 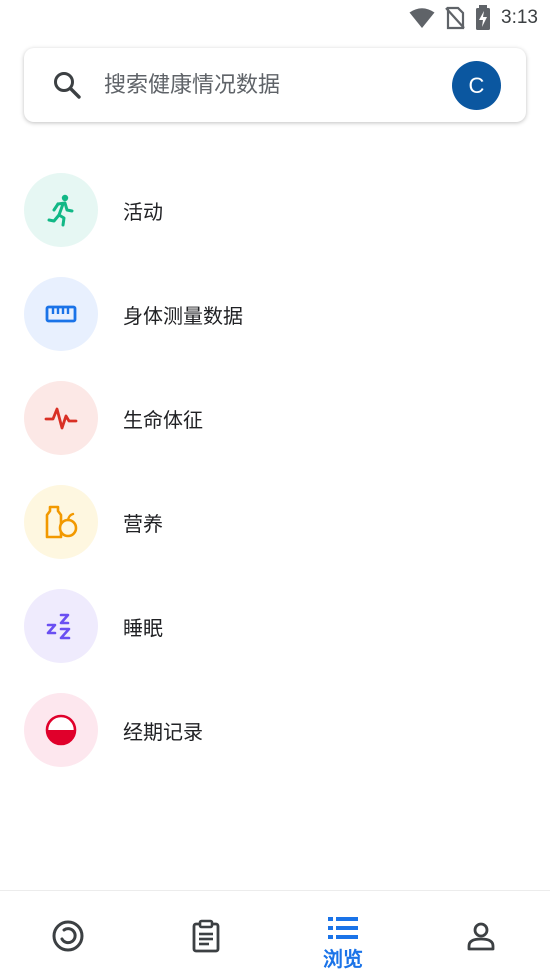 What do you see at coordinates (183, 316) in the screenshot?
I see `category-label: 身体测量数据` at bounding box center [183, 316].